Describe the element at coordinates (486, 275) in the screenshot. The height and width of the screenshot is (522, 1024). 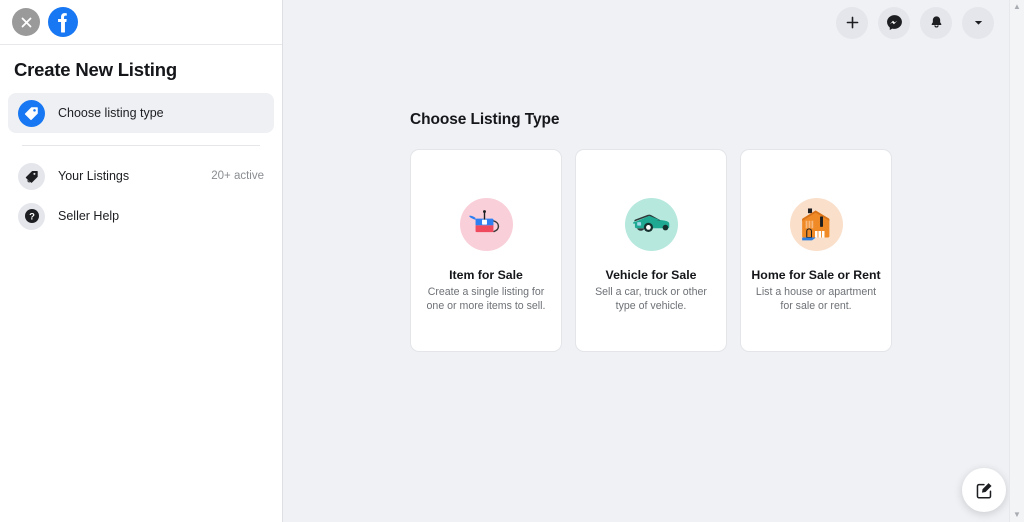
I see `card-title: Item for Sale` at that location.